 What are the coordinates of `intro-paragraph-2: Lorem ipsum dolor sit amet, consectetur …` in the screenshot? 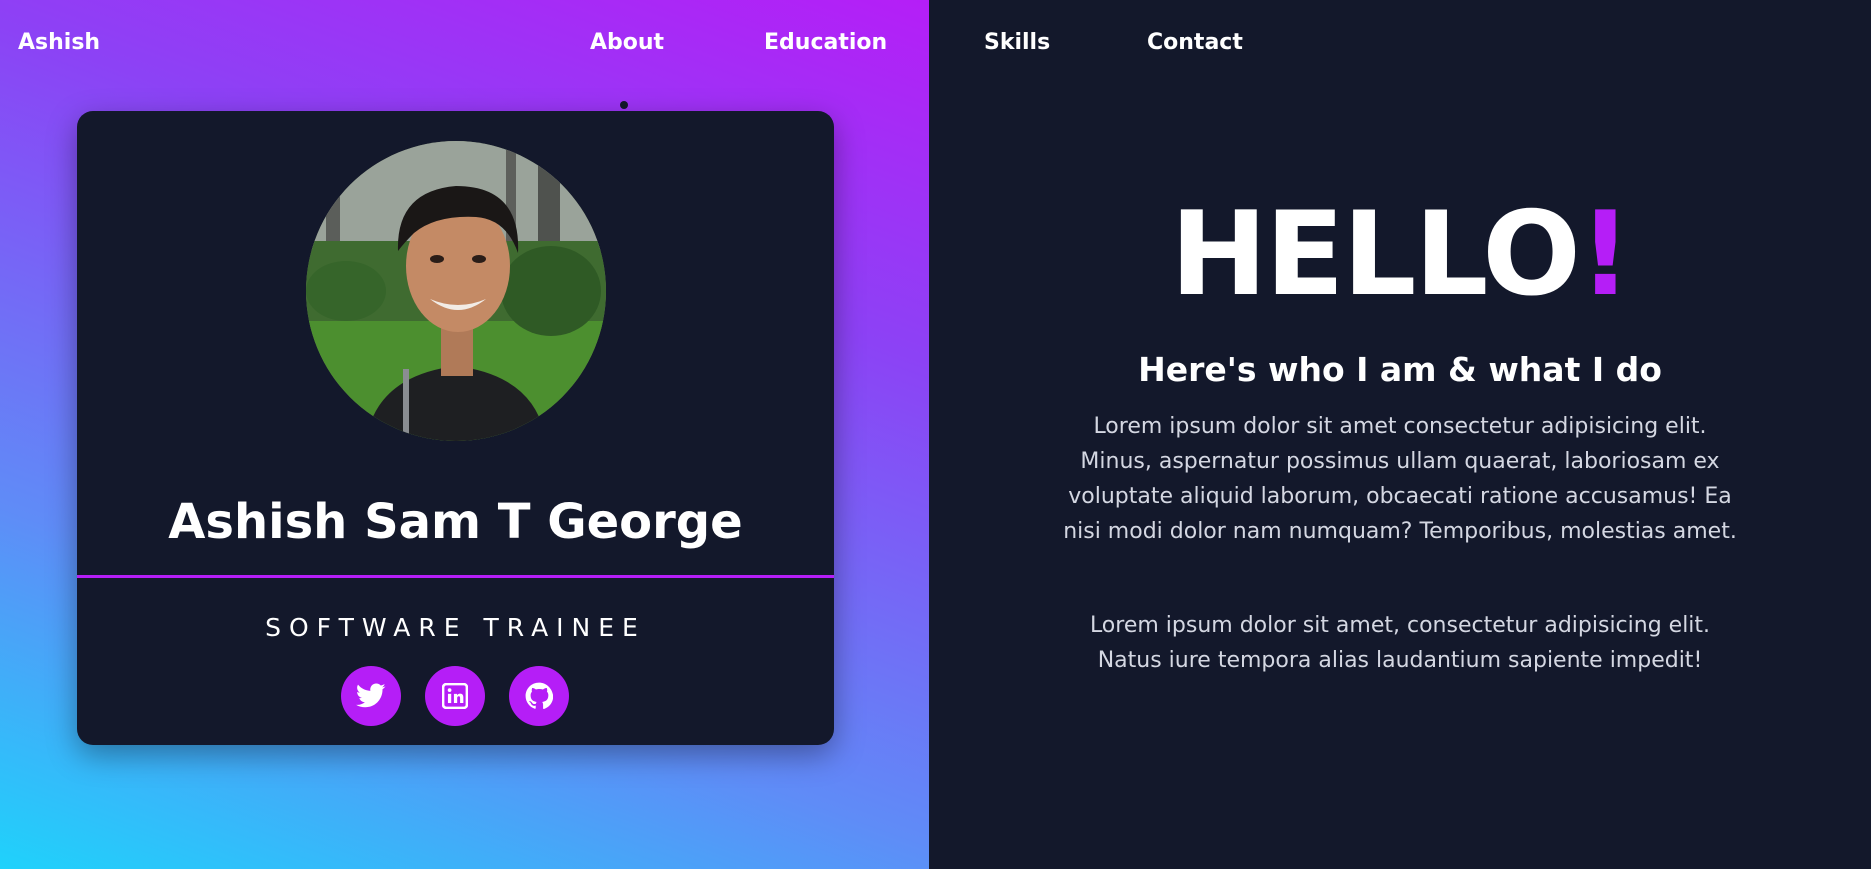 It's located at (1400, 643).